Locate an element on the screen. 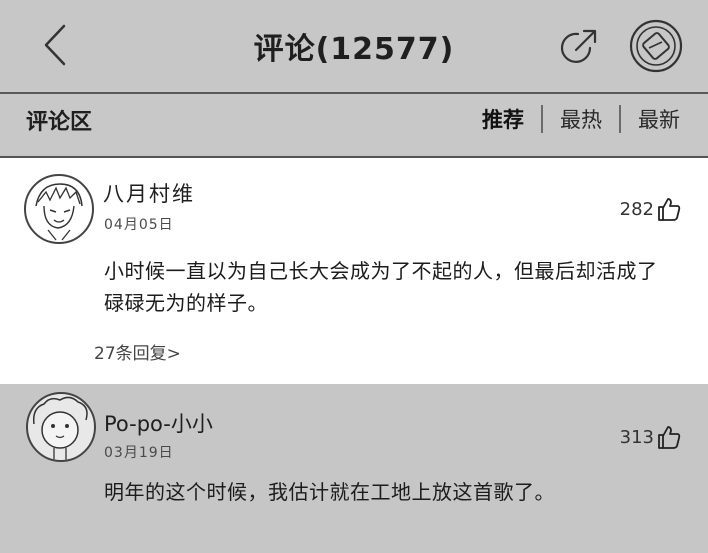 Image resolution: width=708 pixels, height=553 pixels. comment-text: 小时候一直以为自己长大会成为了不起的人，但最后却活成了碌碌无为的样子。 is located at coordinates (381, 287).